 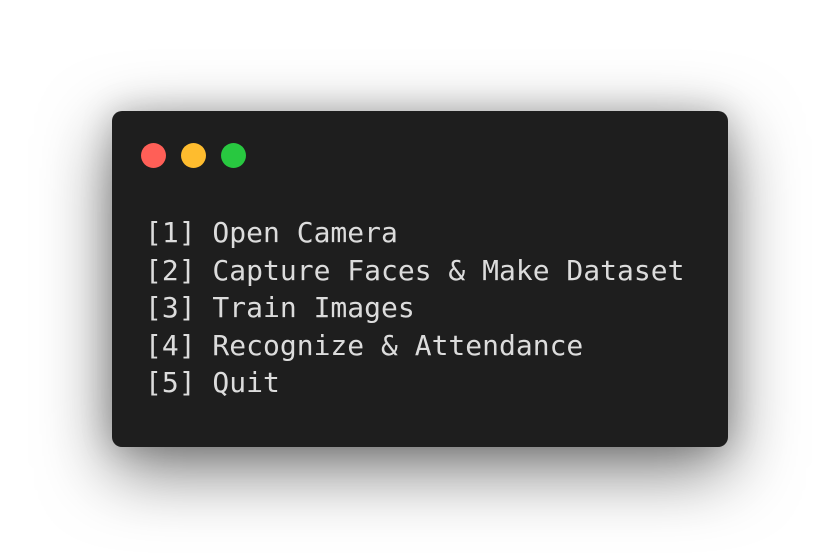 I want to click on window-titlebar, so click(x=420, y=151).